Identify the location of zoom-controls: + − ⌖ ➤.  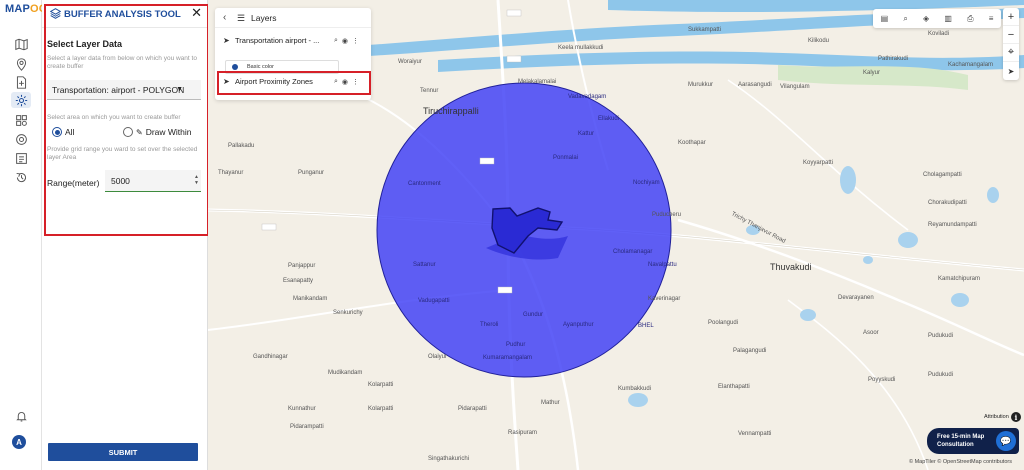
(1011, 44).